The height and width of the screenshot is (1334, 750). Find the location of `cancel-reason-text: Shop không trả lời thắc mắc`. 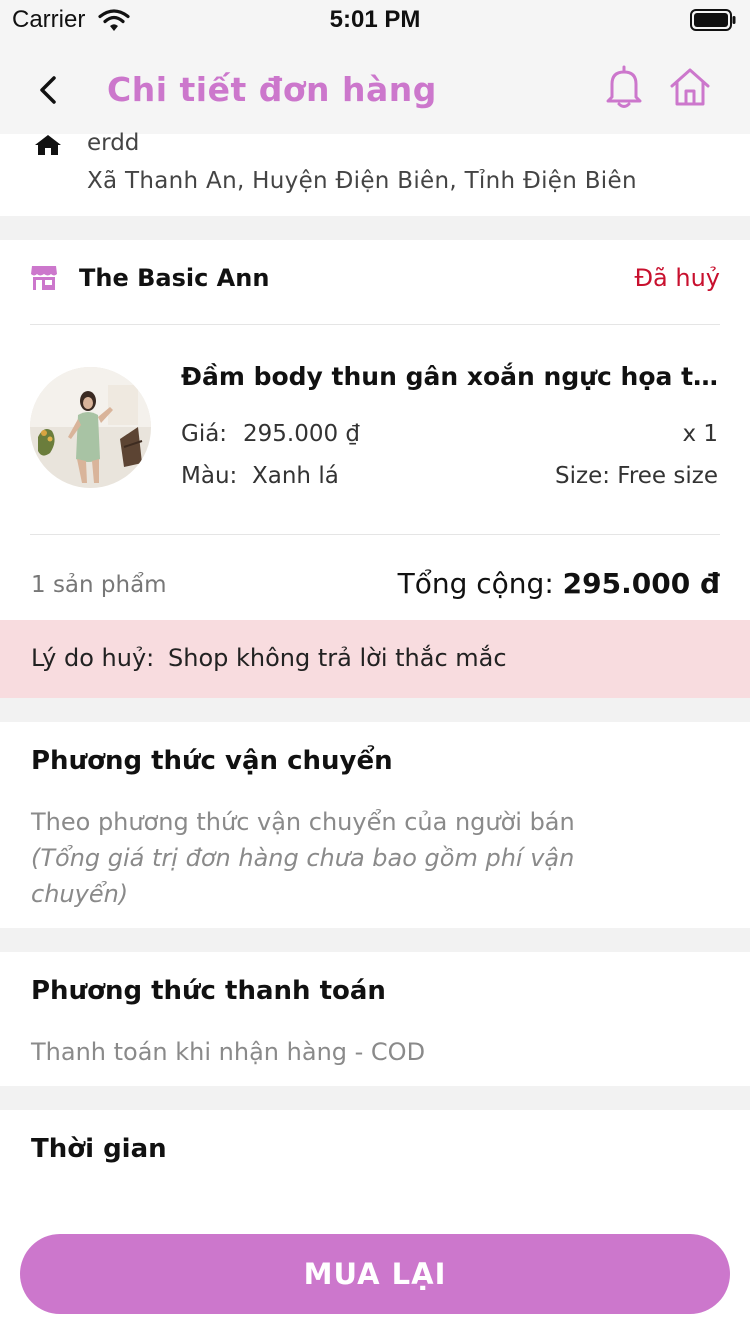

cancel-reason-text: Shop không trả lời thắc mắc is located at coordinates (337, 658).